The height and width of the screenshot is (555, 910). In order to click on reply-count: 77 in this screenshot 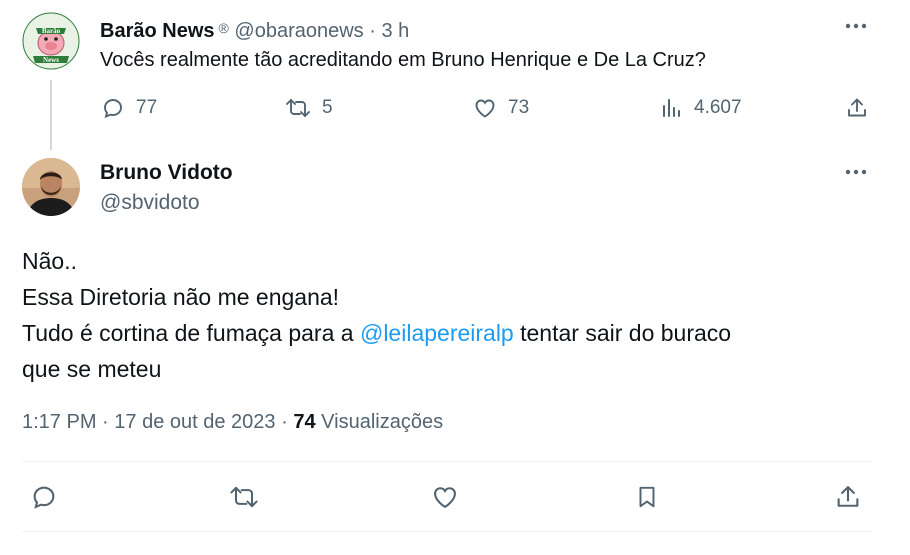, I will do `click(147, 107)`.